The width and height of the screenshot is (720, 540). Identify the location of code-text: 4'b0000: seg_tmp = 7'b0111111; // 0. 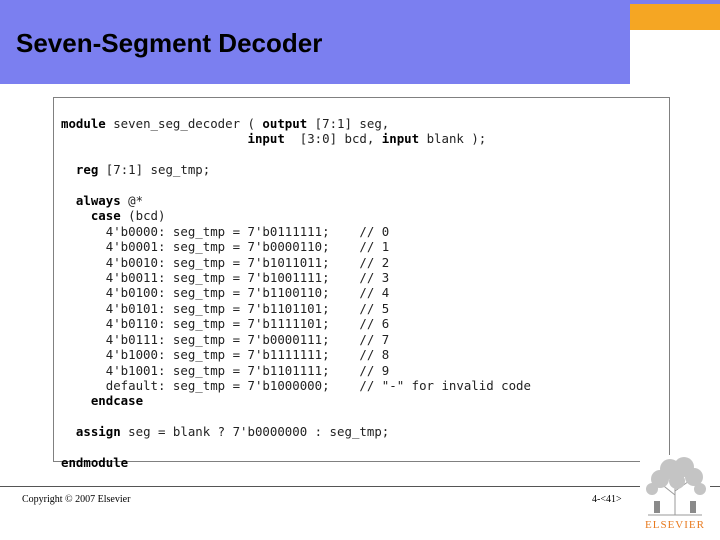
(225, 231).